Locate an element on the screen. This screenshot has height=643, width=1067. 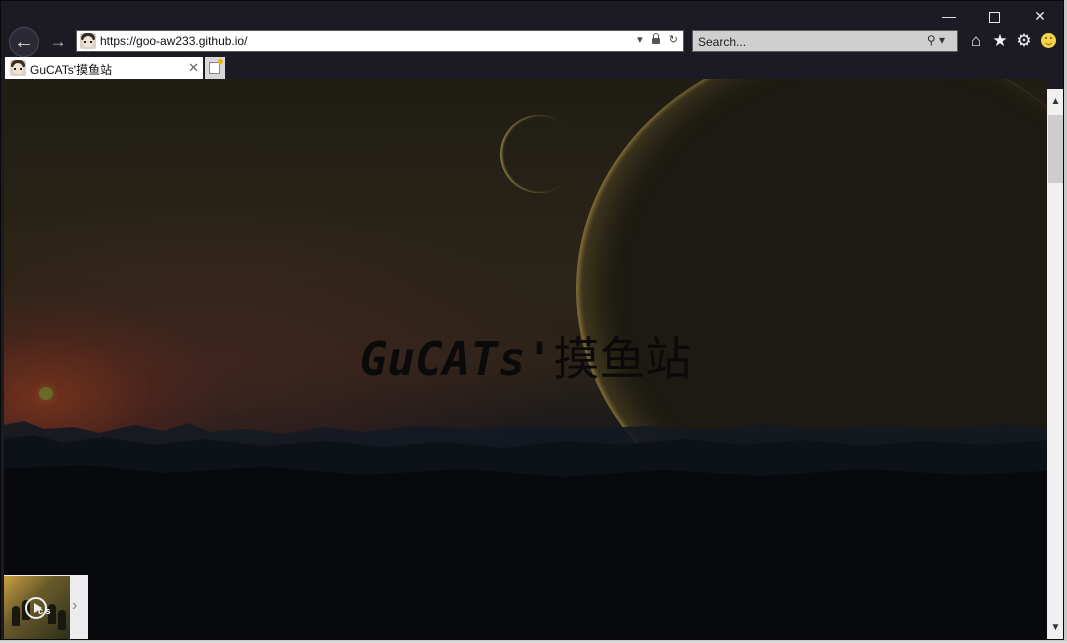
lock-icon is located at coordinates (655, 38).